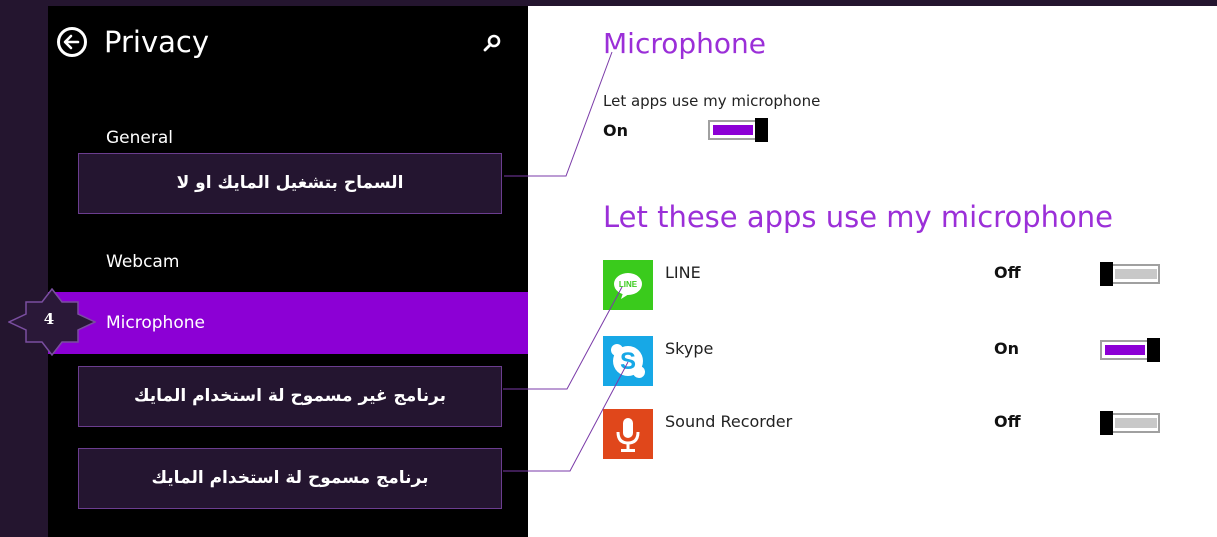  Describe the element at coordinates (139, 138) in the screenshot. I see `nav-item-label: General` at that location.